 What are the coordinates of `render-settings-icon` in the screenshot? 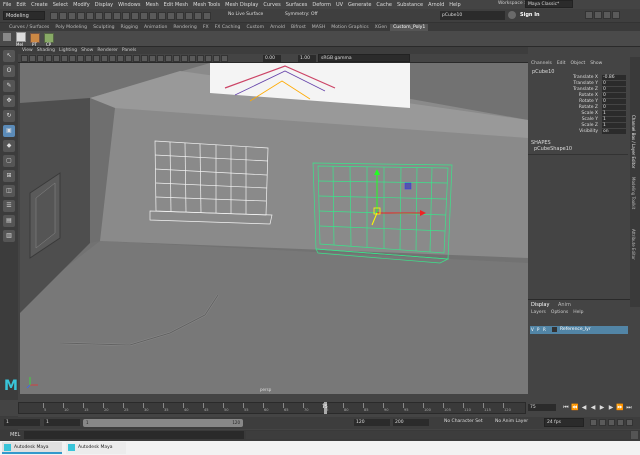 It's located at (189, 16).